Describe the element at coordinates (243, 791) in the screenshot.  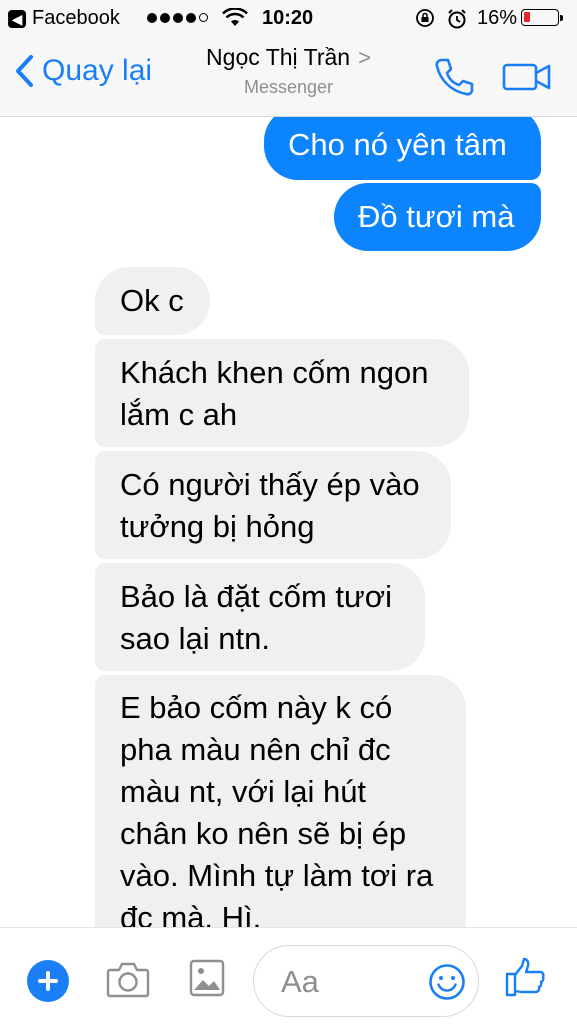
I see `message-line: màu nt, với lại hút` at that location.